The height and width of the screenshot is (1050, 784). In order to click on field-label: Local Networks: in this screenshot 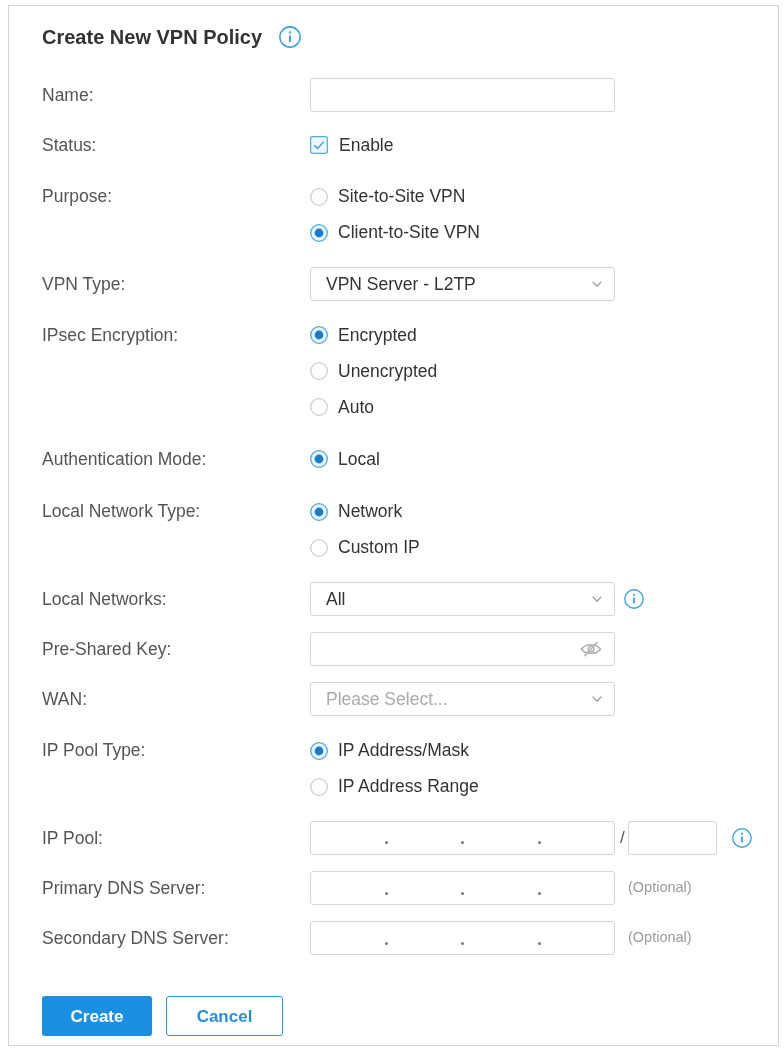, I will do `click(104, 599)`.